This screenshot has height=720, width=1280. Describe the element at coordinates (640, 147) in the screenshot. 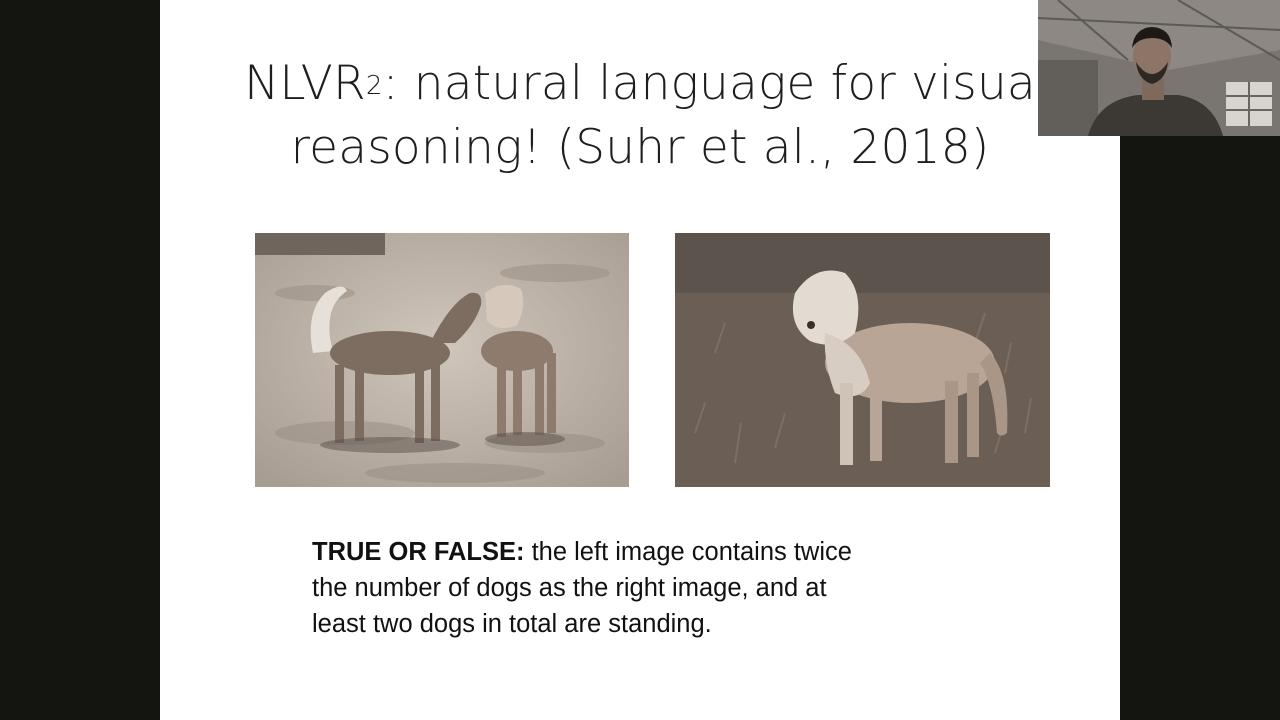

I see `title-line-2: reasoning! (Suhr et al., 2018)` at that location.